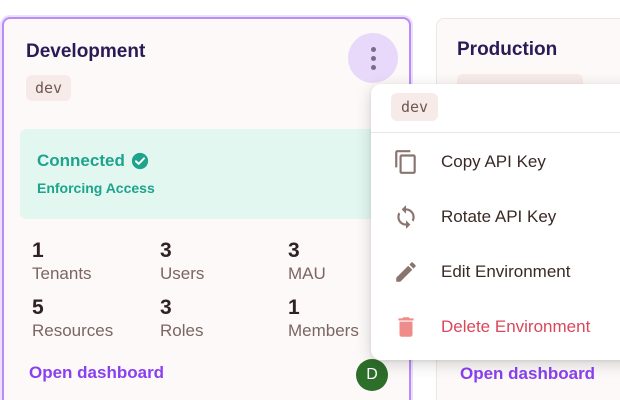  Describe the element at coordinates (73, 330) in the screenshot. I see `stat-label: Resources` at that location.